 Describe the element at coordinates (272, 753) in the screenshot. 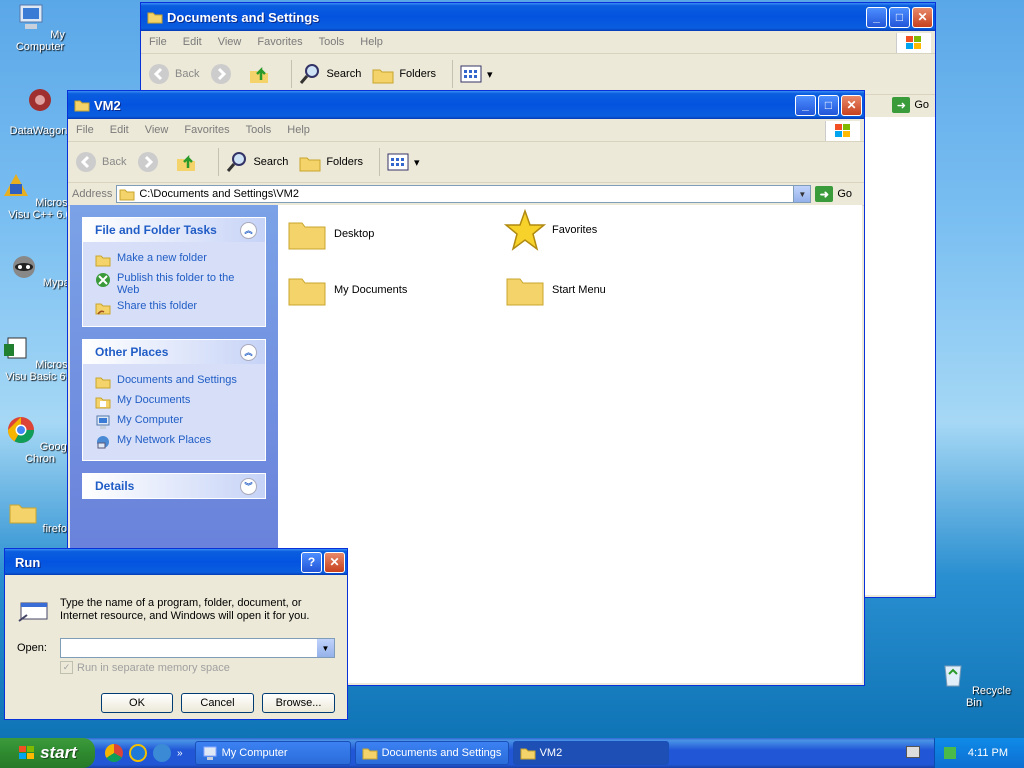

I see `taskbar-item-my-computer: My Computer` at that location.